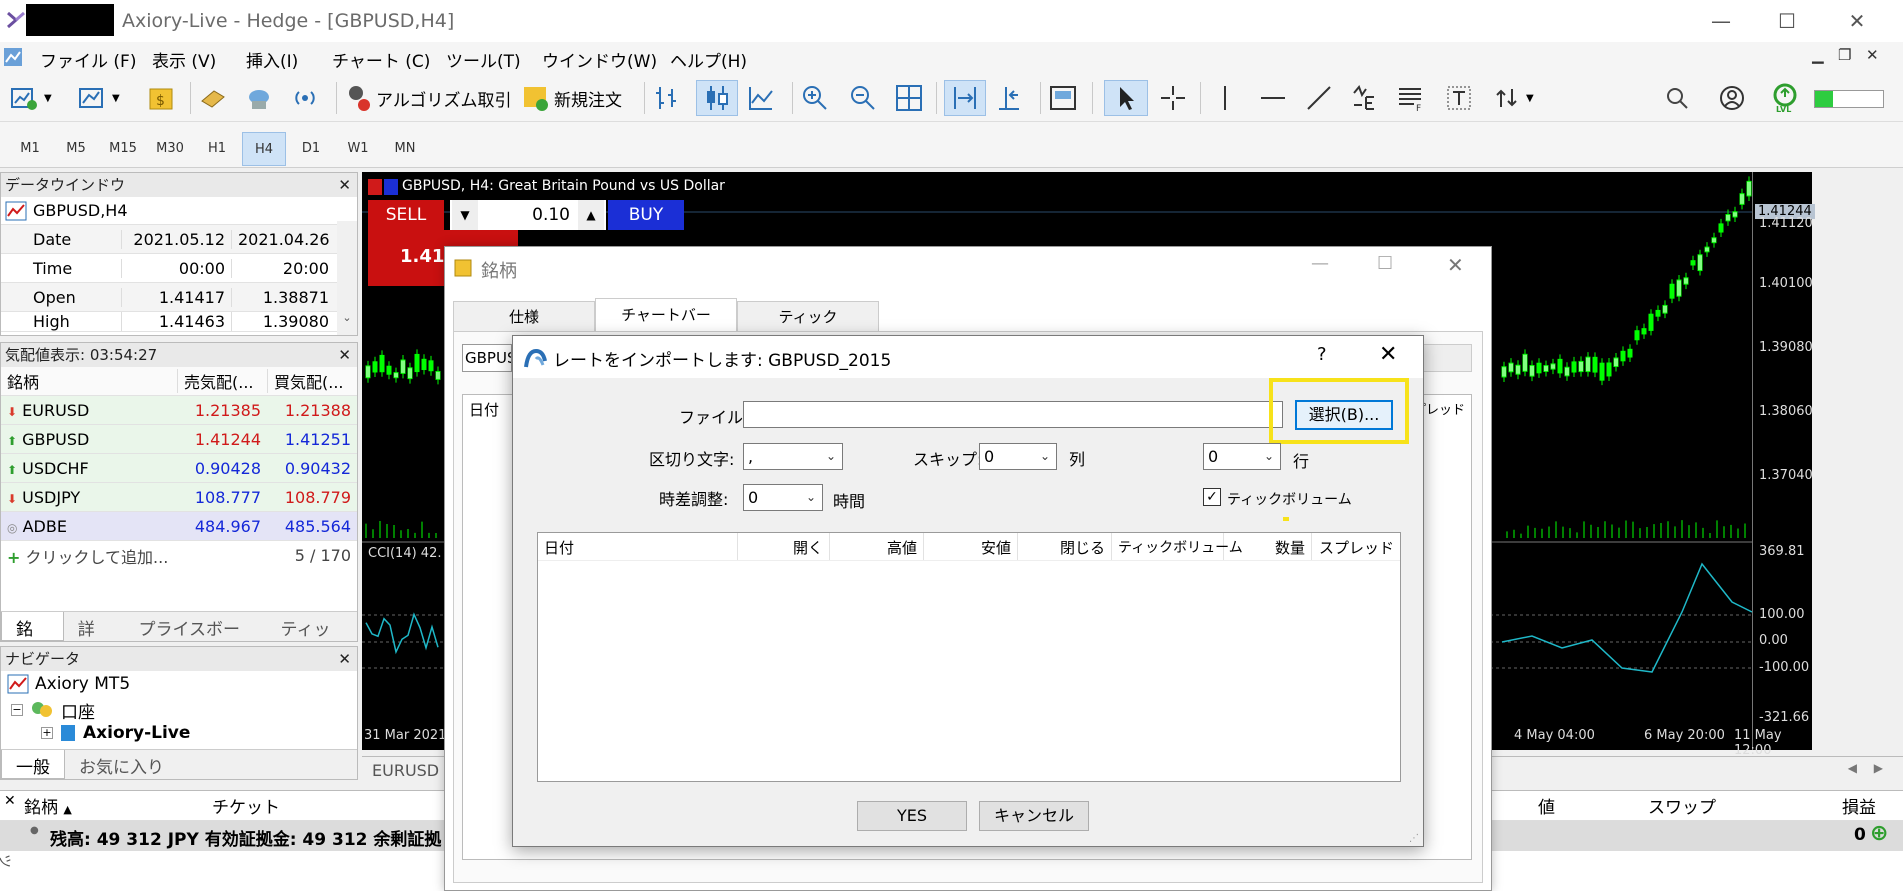 This screenshot has width=1903, height=891. Describe the element at coordinates (483, 59) in the screenshot. I see `menu-tools: ツール(T)` at that location.